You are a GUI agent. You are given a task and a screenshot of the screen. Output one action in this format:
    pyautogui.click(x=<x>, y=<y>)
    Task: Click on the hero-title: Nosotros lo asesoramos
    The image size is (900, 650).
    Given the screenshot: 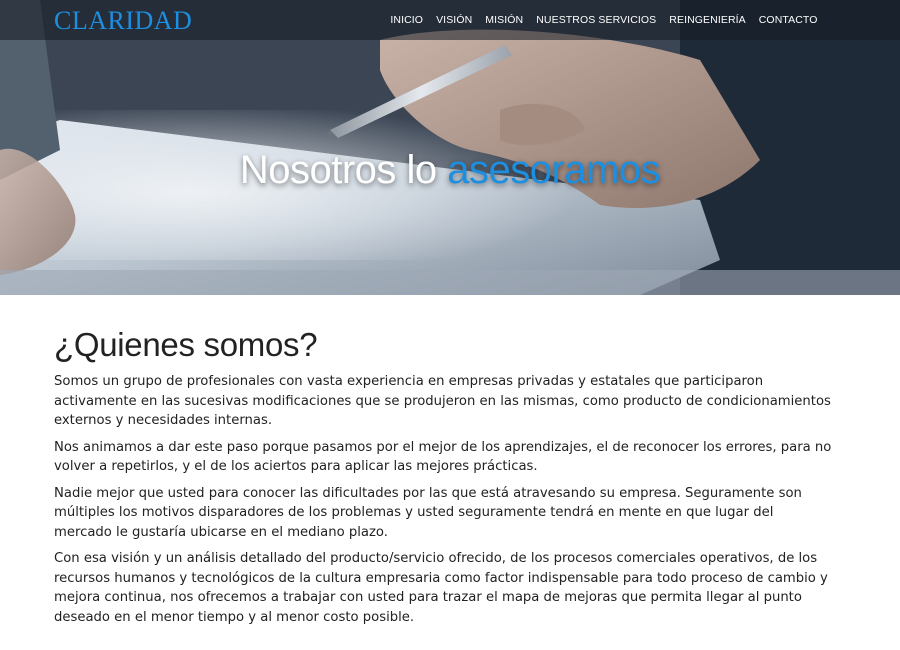 What is the action you would take?
    pyautogui.click(x=450, y=170)
    